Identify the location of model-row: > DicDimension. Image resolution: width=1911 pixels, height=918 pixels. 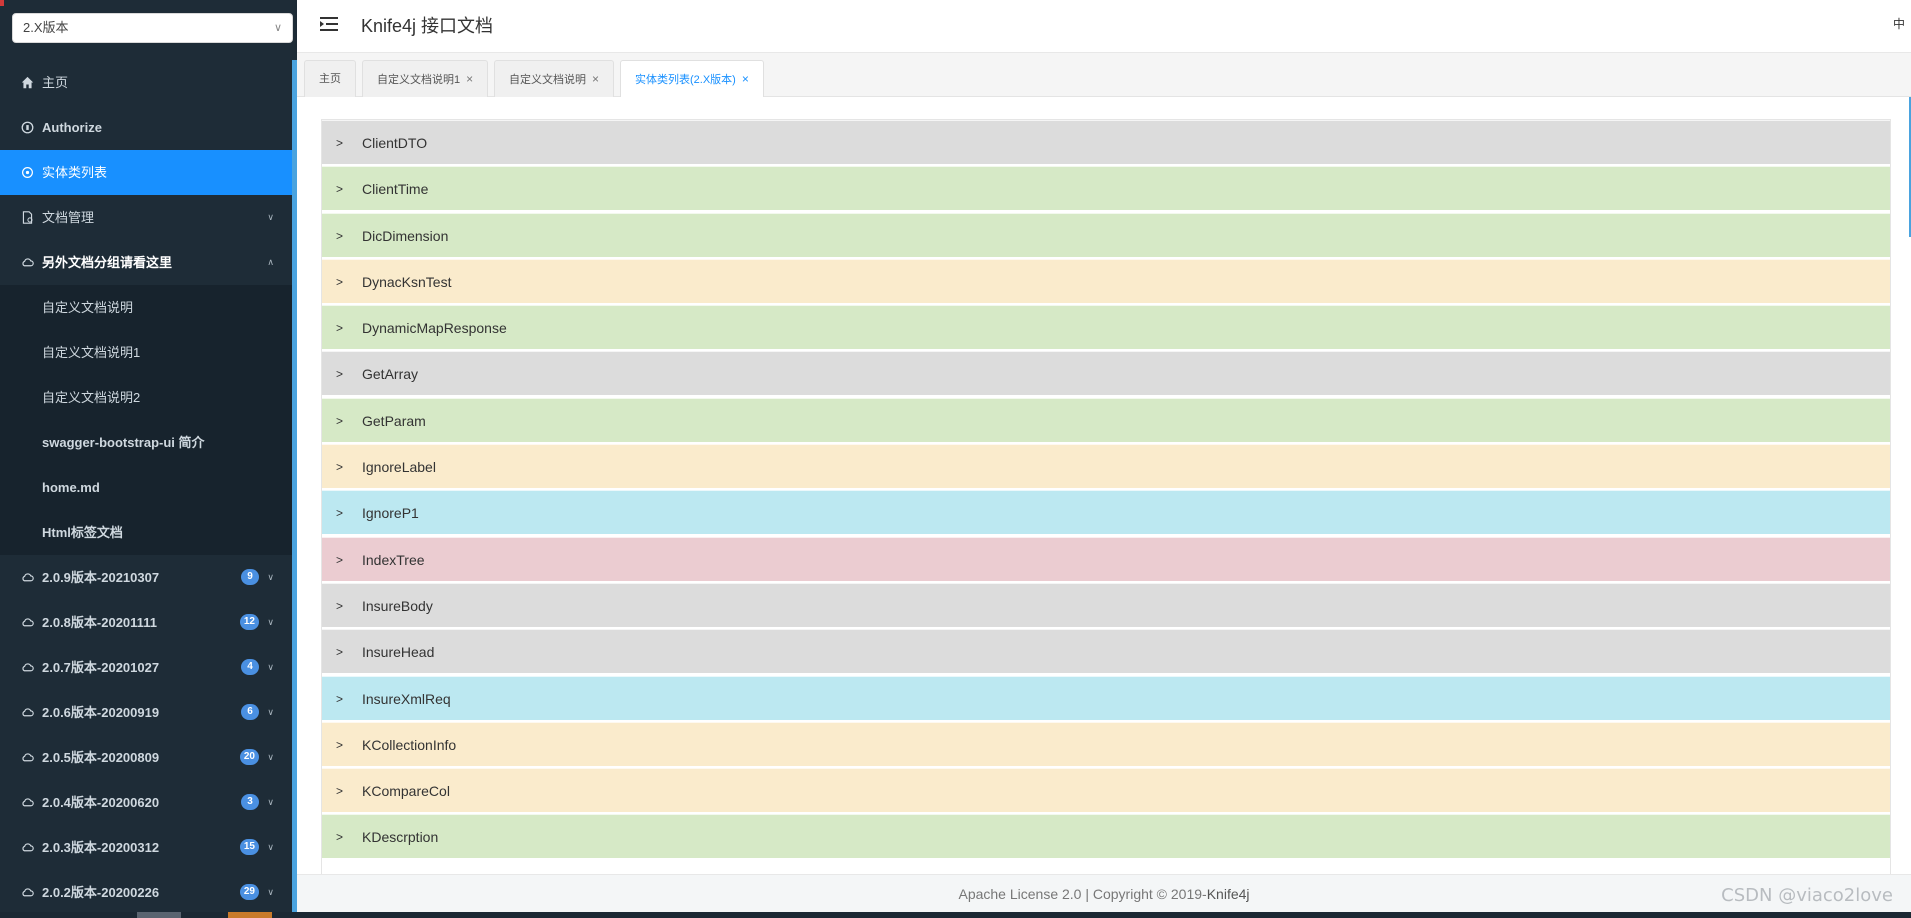
(1106, 234).